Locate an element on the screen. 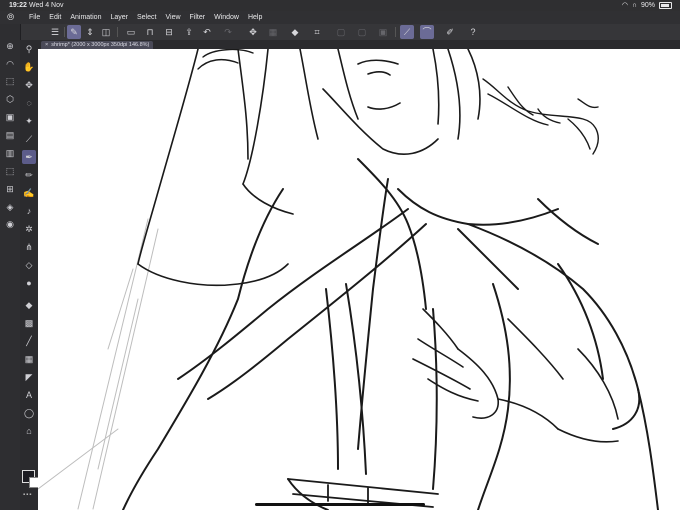  help-icon: ? is located at coordinates (473, 32).